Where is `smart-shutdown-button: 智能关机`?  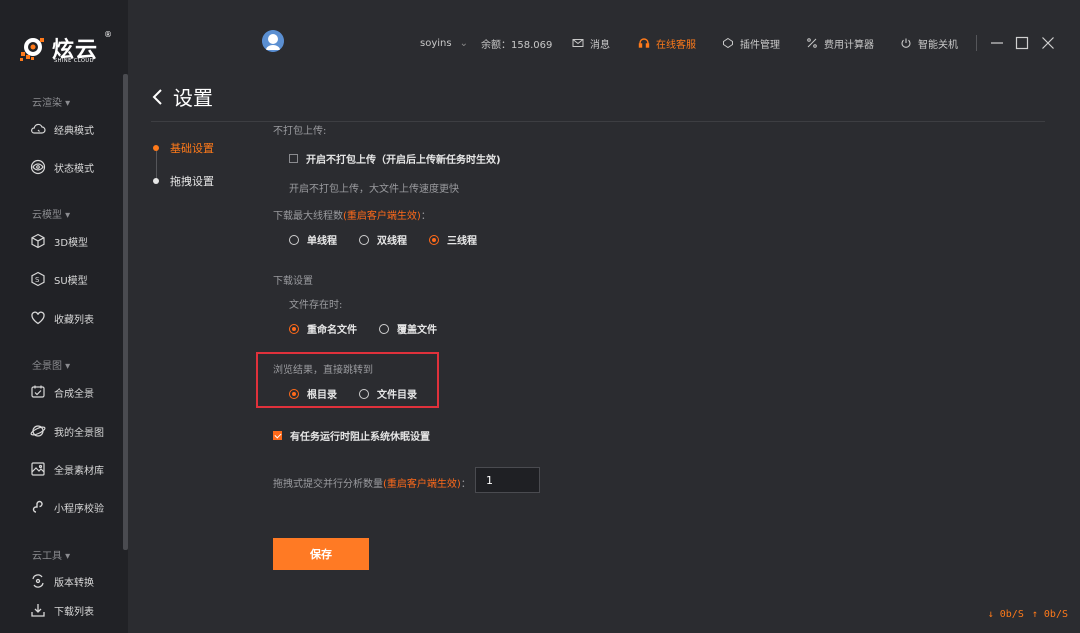
smart-shutdown-button: 智能关机 is located at coordinates (929, 43).